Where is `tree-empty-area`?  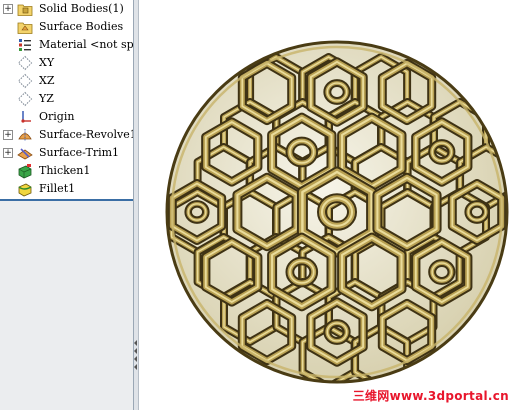
tree-empty-area is located at coordinates (66, 304).